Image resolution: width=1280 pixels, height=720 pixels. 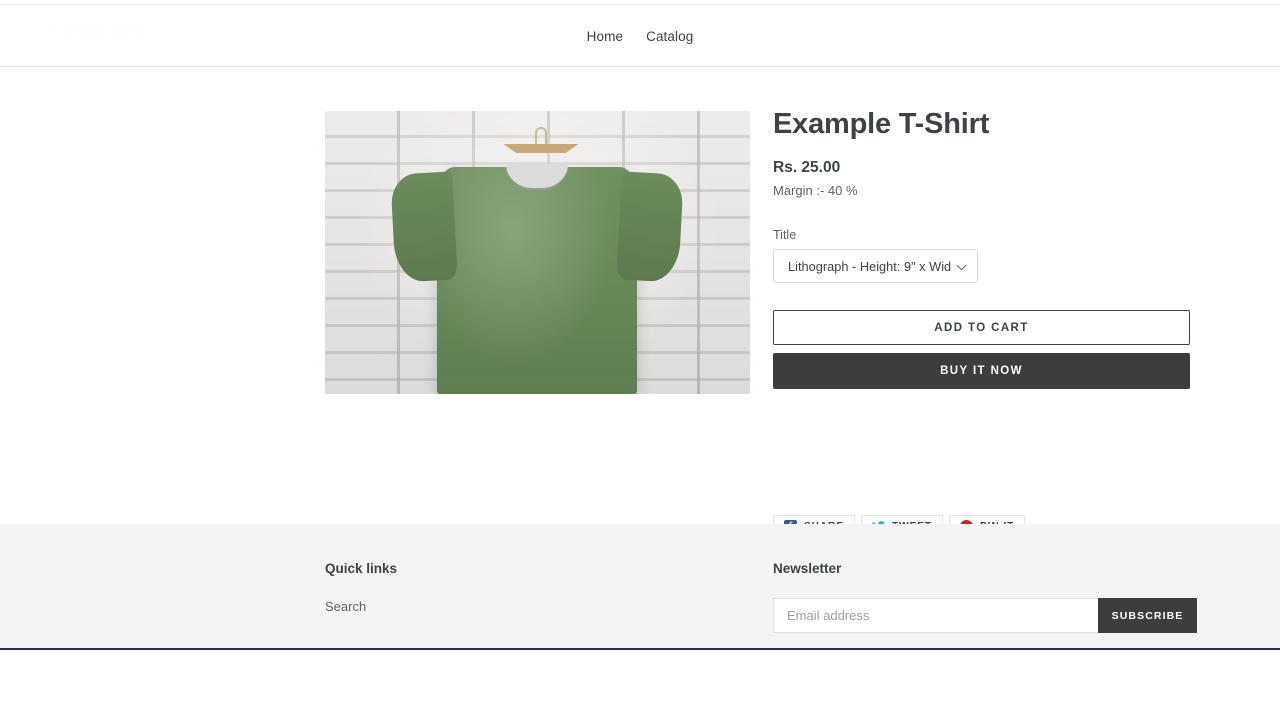 I want to click on product-margin: Margin :- 40 %, so click(x=815, y=190).